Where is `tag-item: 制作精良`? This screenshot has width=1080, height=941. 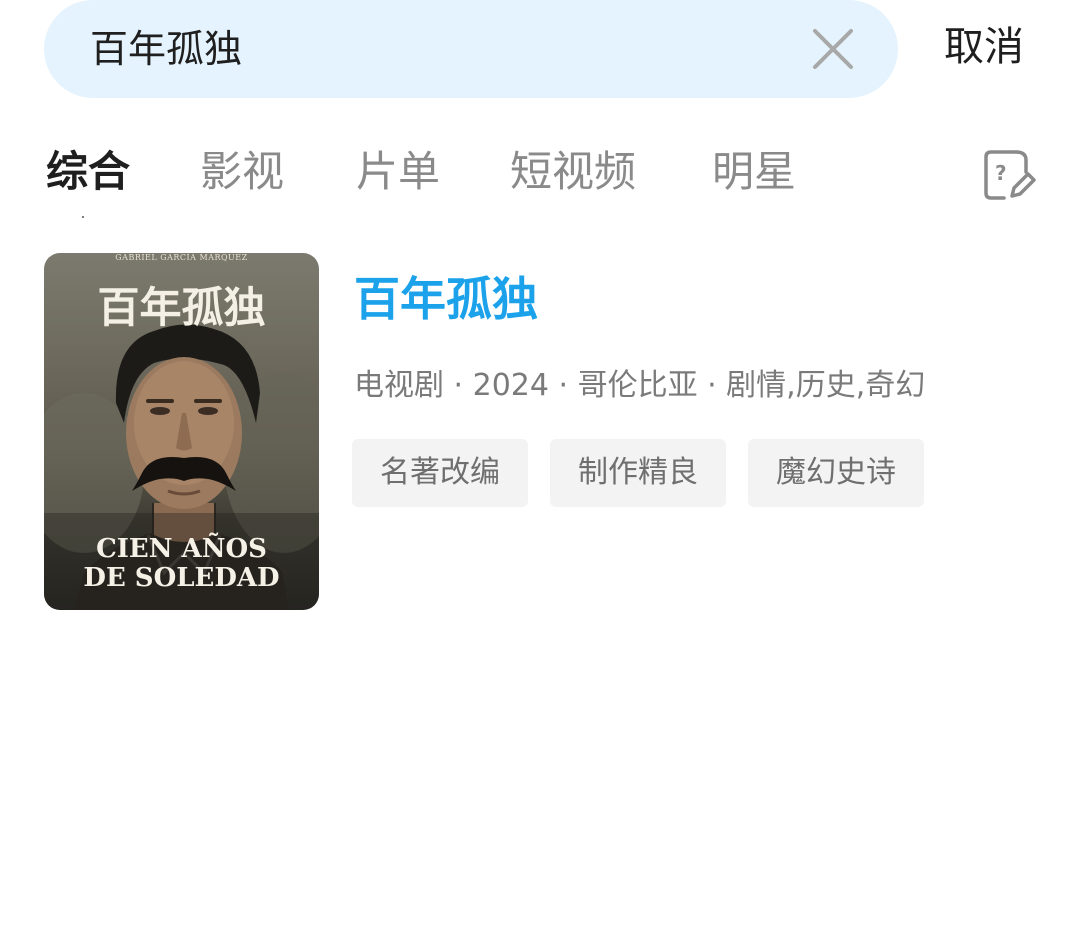 tag-item: 制作精良 is located at coordinates (638, 473).